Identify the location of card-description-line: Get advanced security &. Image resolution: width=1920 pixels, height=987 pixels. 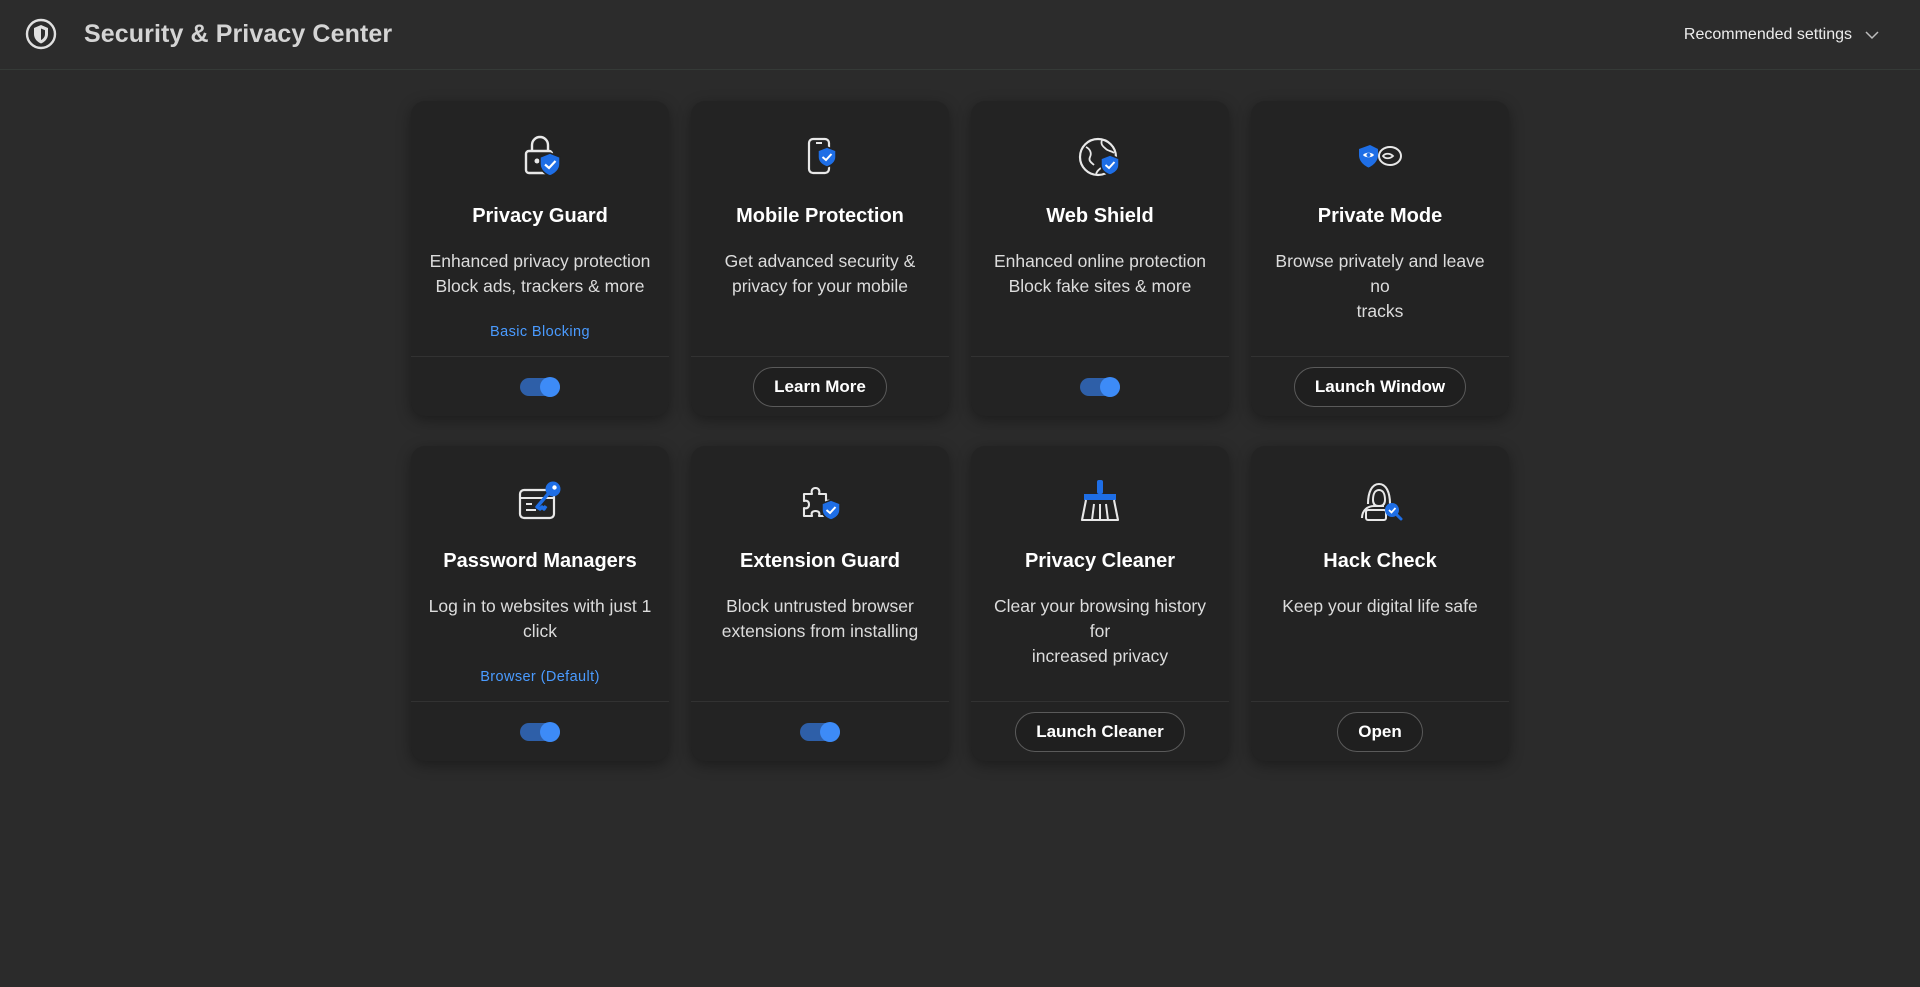
(820, 261).